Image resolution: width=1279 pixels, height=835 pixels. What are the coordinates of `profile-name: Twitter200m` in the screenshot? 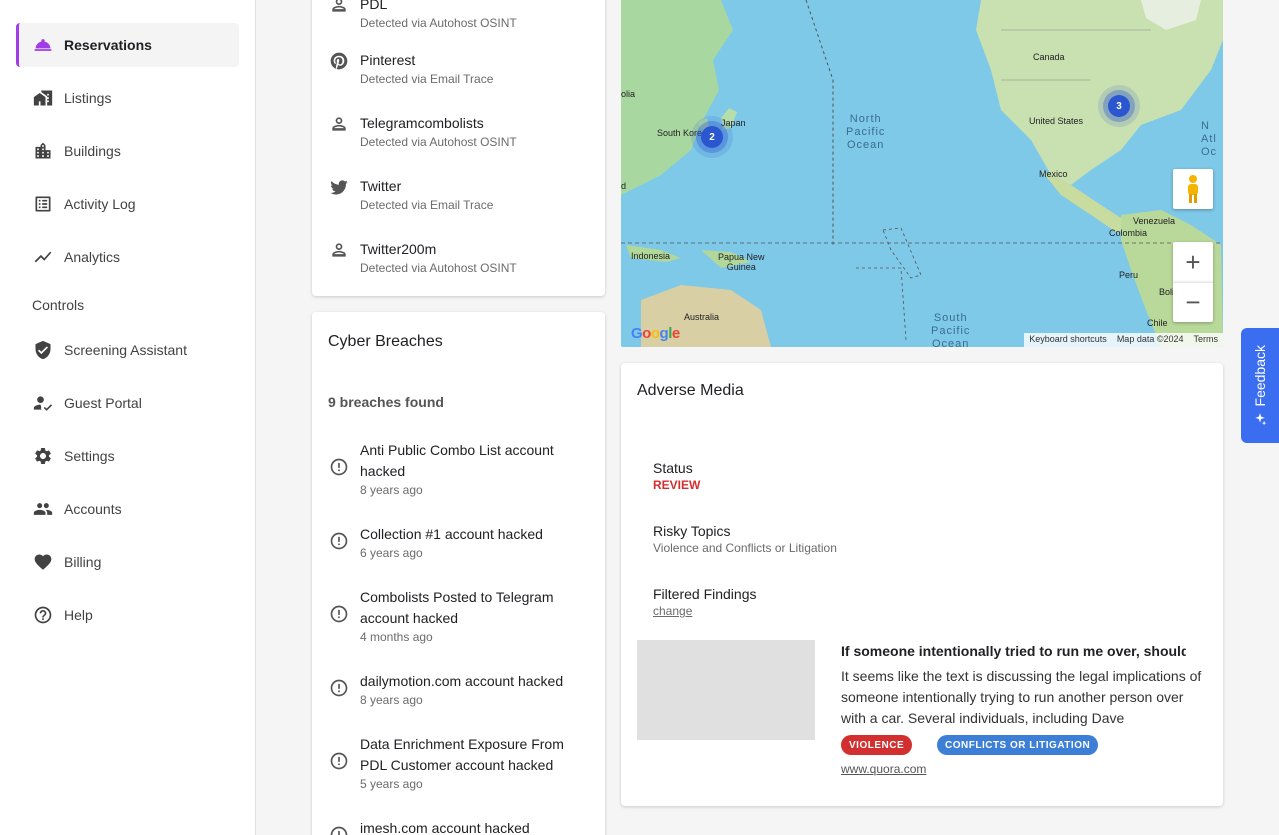 It's located at (398, 249).